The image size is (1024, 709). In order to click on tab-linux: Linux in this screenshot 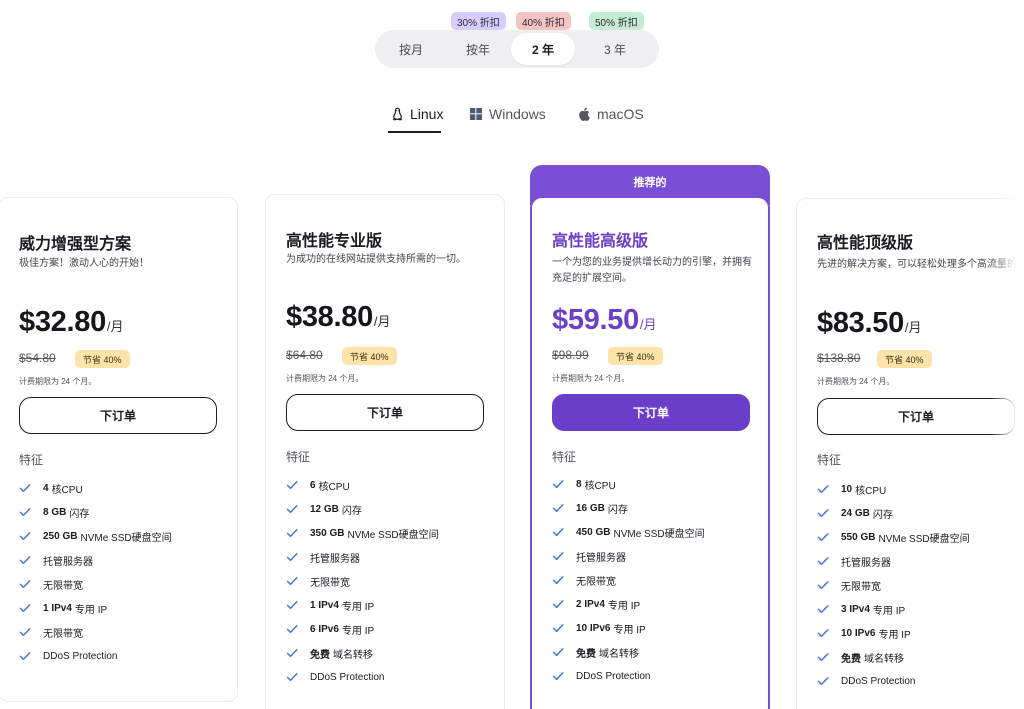, I will do `click(416, 114)`.